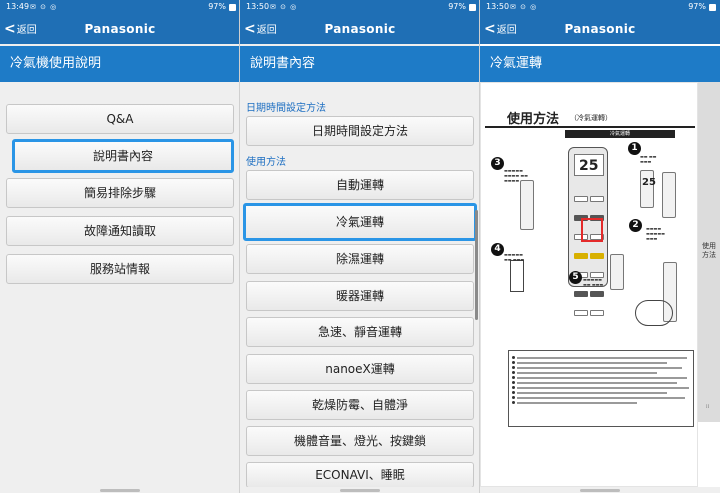  Describe the element at coordinates (648, 189) in the screenshot. I see `display-callout: 25` at that location.